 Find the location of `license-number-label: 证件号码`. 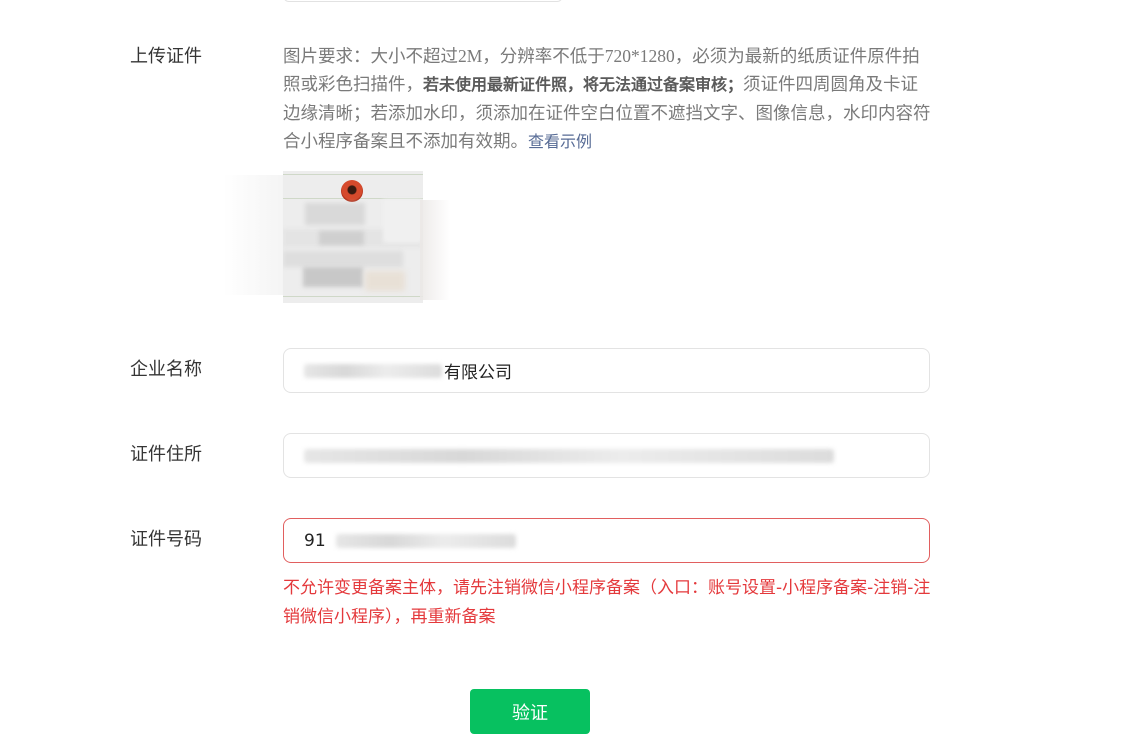

license-number-label: 证件号码 is located at coordinates (166, 539).